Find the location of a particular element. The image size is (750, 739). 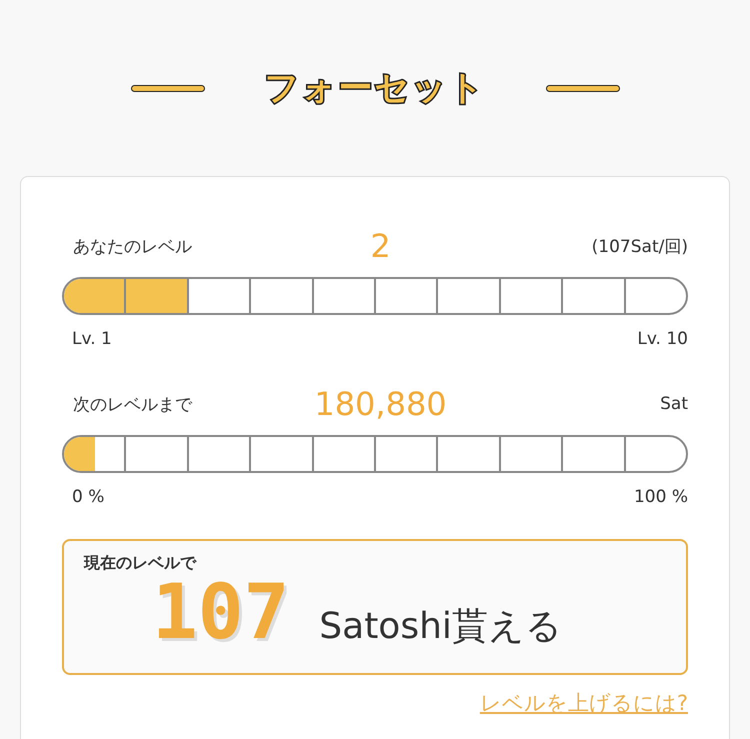

meter-value: 180,880 is located at coordinates (380, 404).